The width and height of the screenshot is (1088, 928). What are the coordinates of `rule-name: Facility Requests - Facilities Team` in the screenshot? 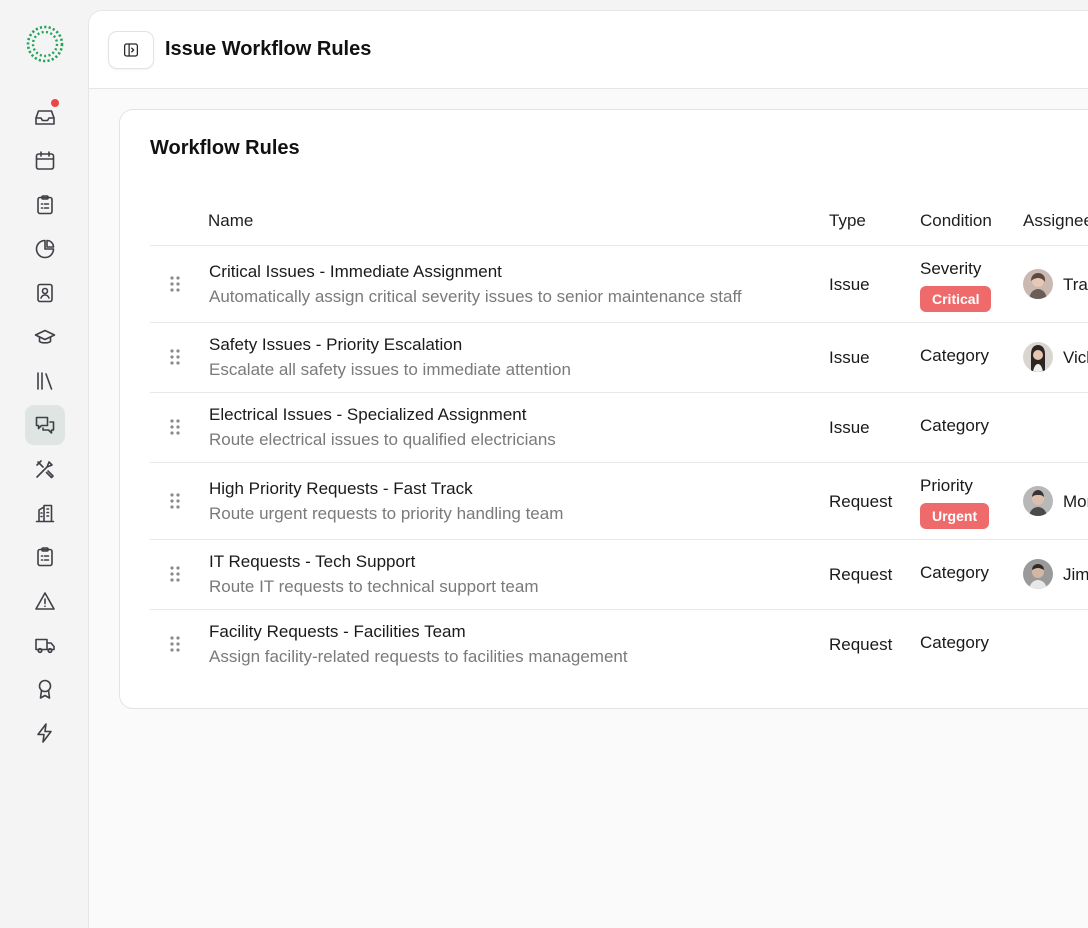 It's located at (337, 631).